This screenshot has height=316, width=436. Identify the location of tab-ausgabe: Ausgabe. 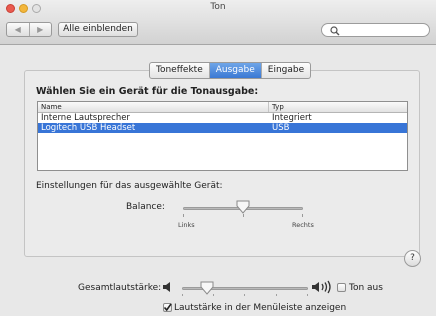
(235, 70).